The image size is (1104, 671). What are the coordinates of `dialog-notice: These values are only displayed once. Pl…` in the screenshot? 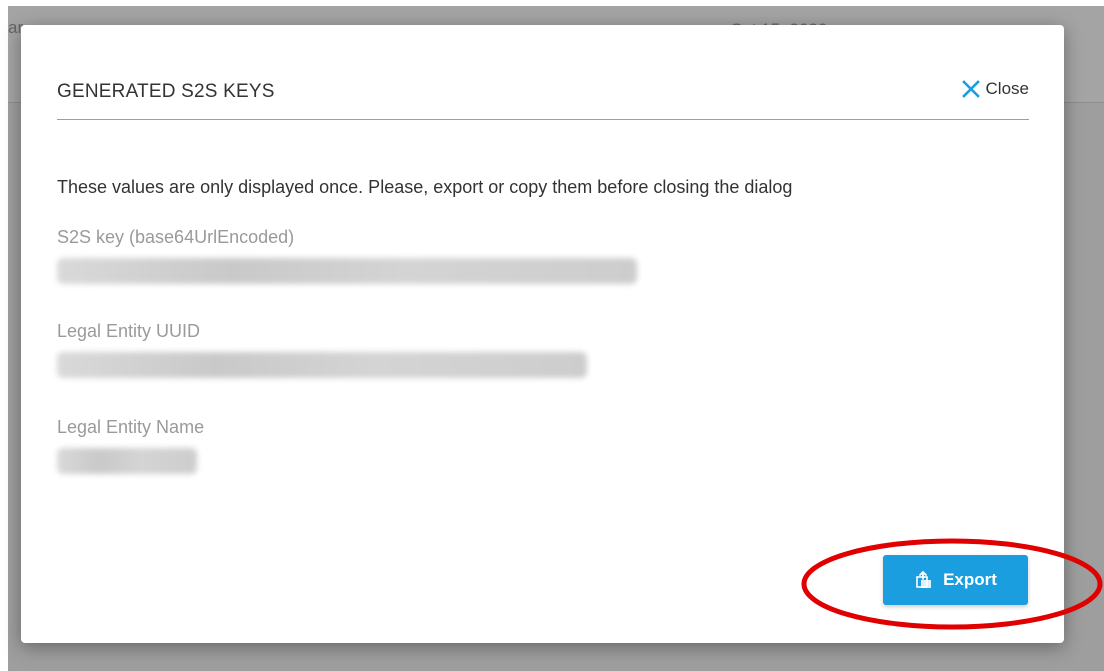 It's located at (425, 187).